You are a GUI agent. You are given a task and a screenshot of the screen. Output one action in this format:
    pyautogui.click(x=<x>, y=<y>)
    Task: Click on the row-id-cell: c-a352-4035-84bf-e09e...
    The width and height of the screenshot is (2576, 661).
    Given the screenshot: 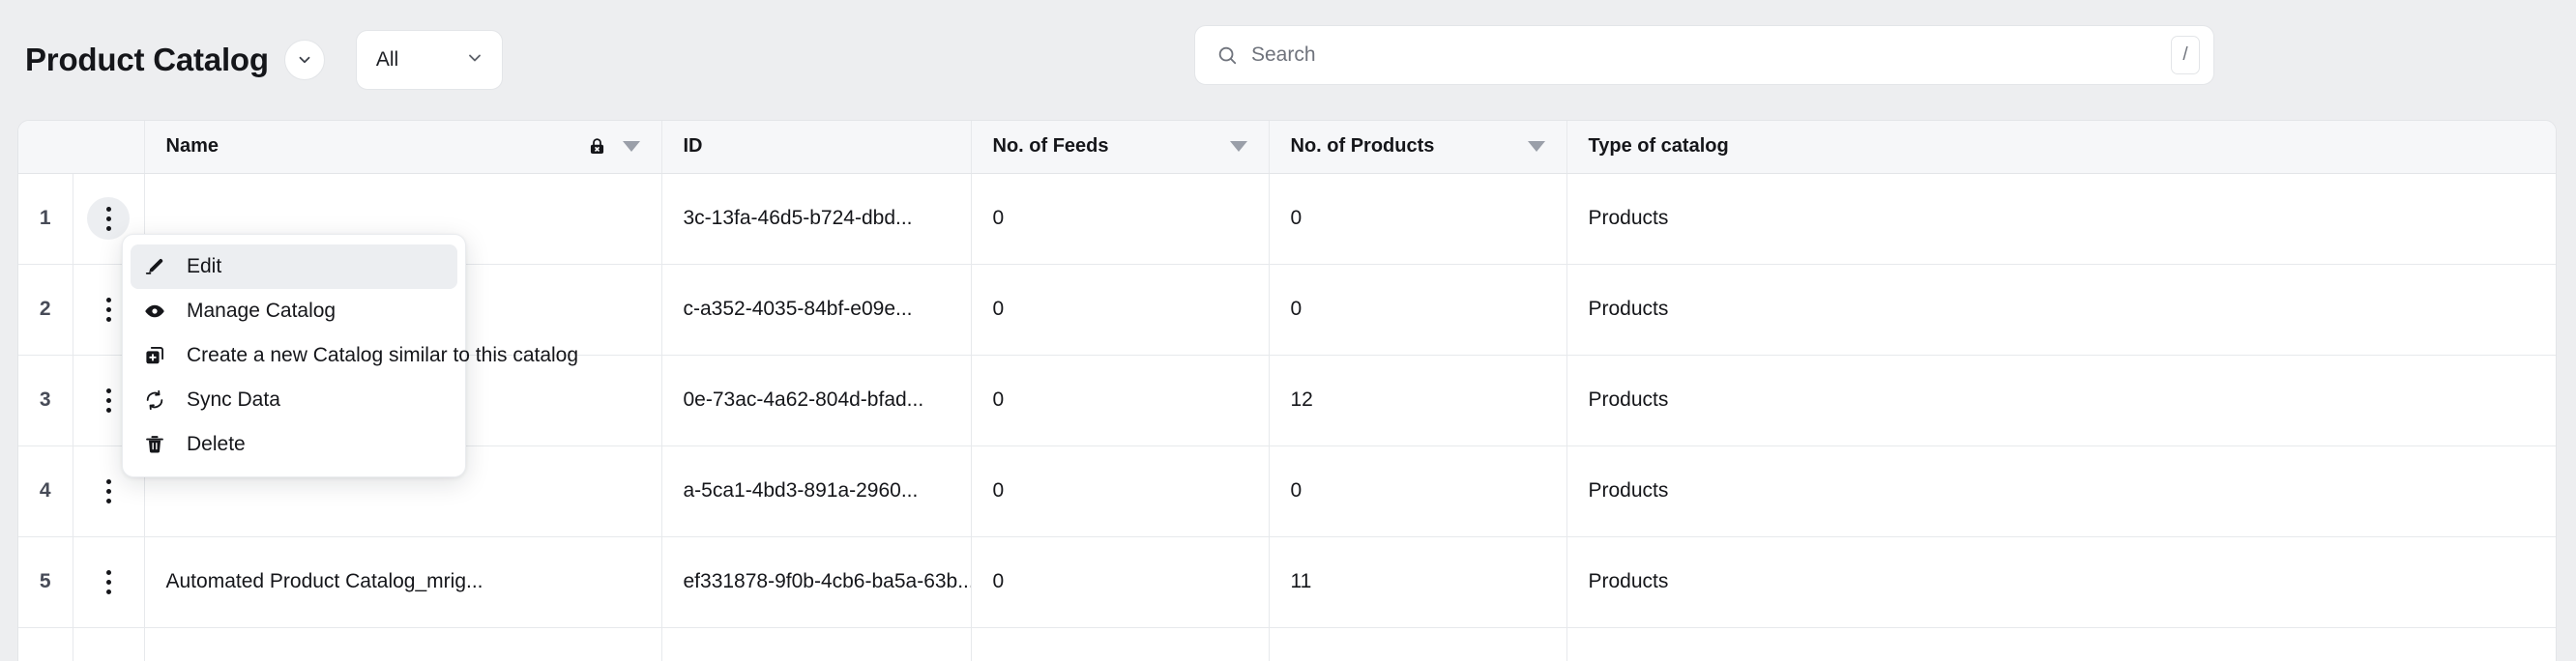 What is the action you would take?
    pyautogui.click(x=816, y=310)
    